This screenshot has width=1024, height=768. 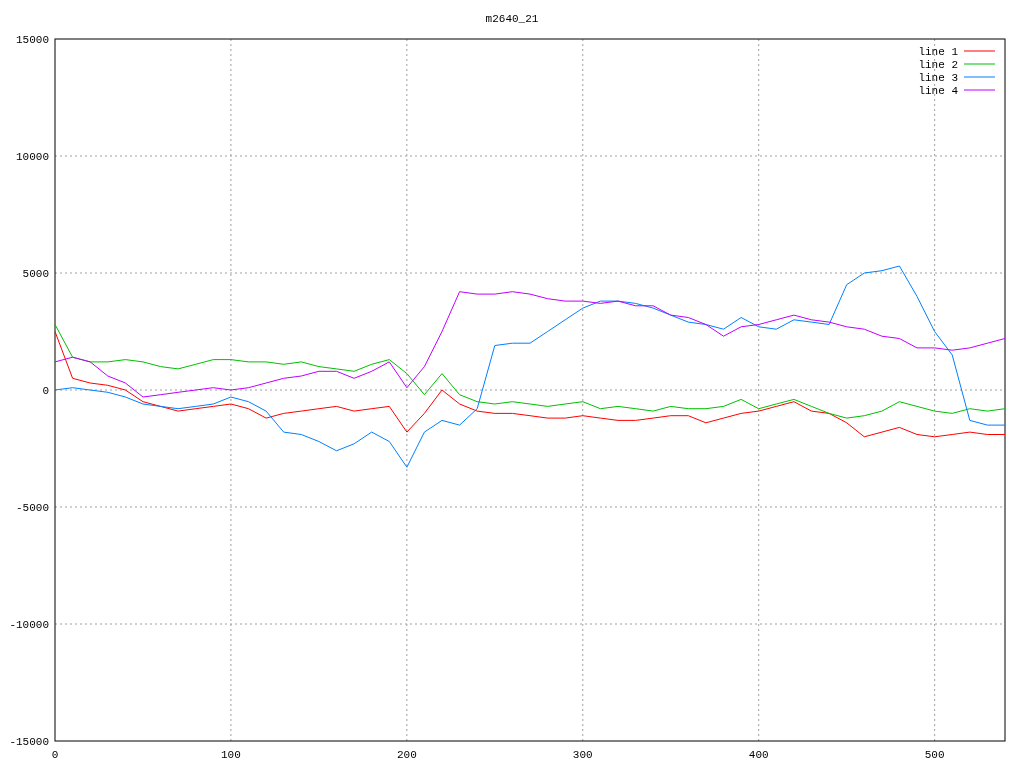 What do you see at coordinates (582, 755) in the screenshot?
I see `x-tick-label: 300` at bounding box center [582, 755].